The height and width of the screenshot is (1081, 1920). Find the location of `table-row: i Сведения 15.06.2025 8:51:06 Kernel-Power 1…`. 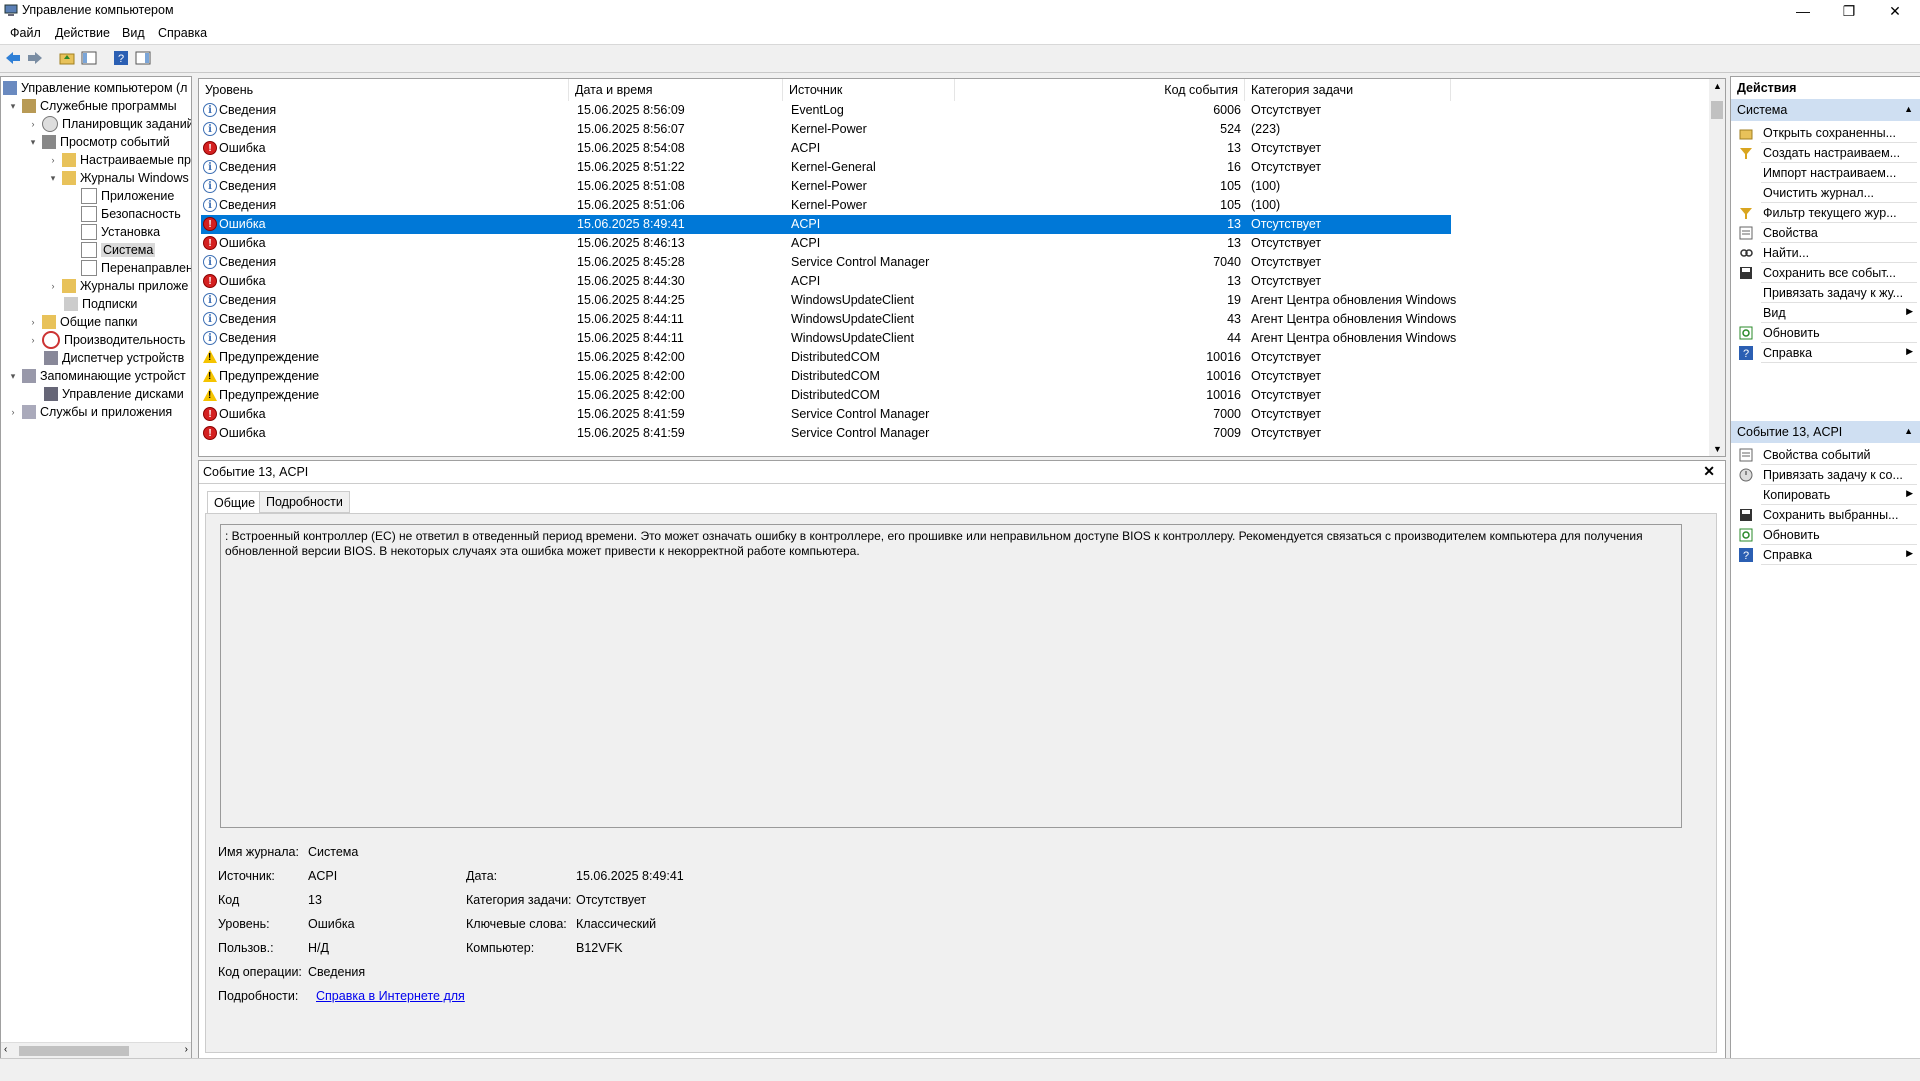

table-row: i Сведения 15.06.2025 8:51:06 Kernel-Power 1… is located at coordinates (826, 205).